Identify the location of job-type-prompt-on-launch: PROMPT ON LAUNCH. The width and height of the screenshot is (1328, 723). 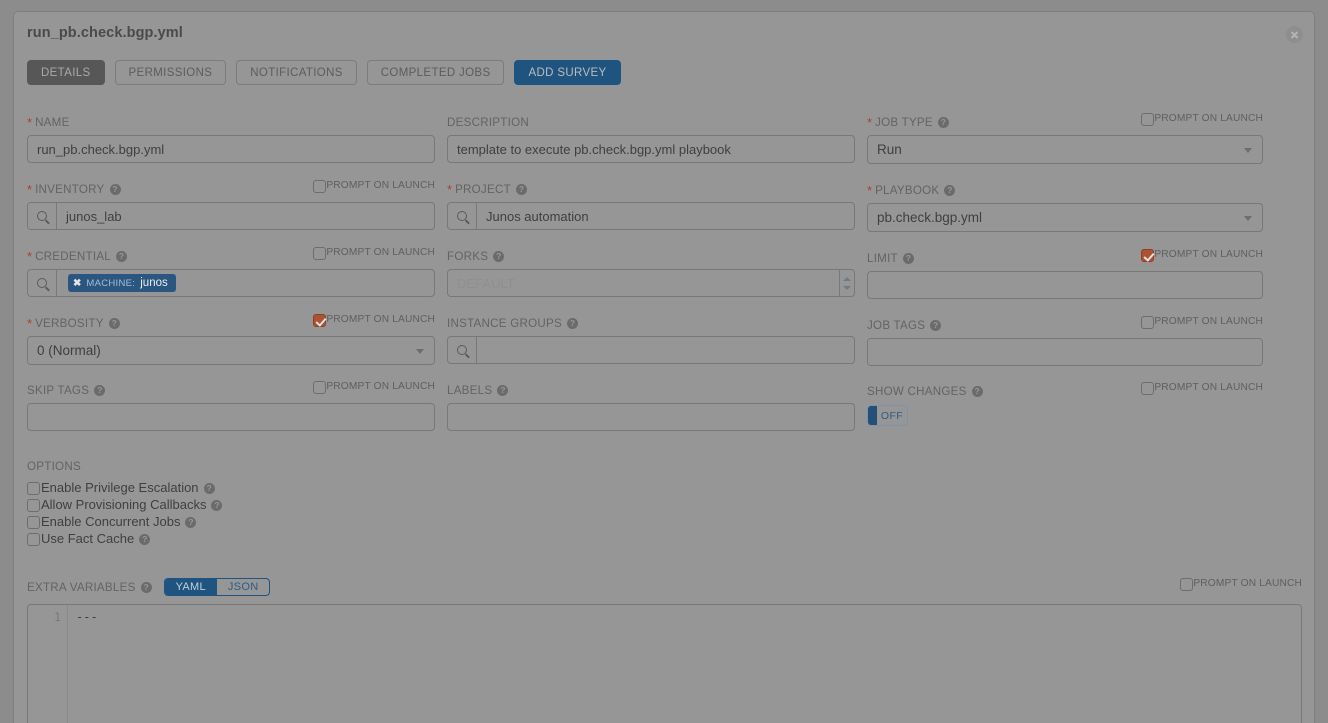
(1202, 122).